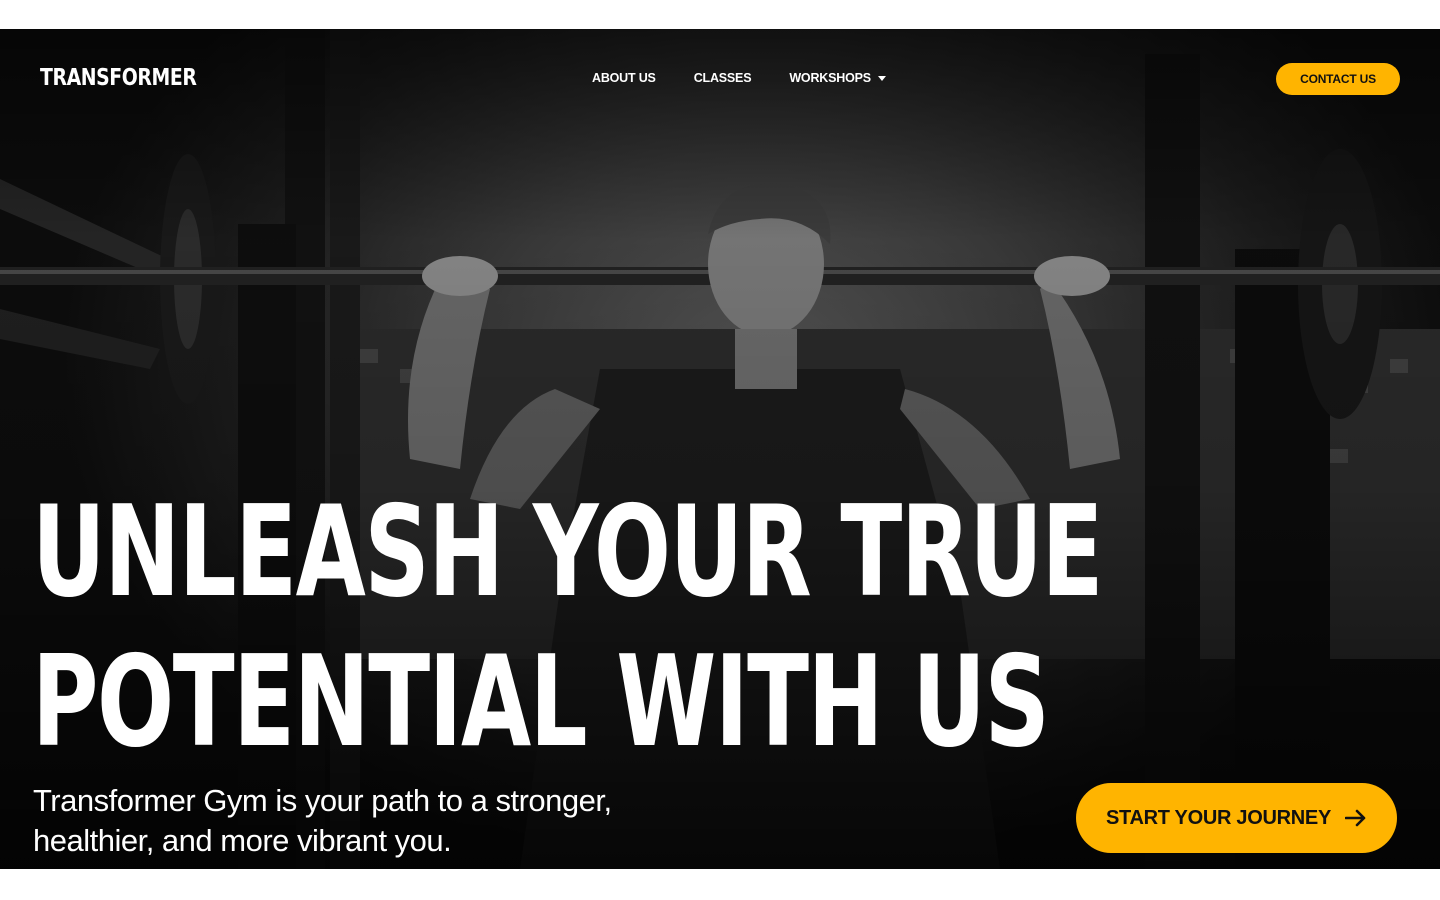 The height and width of the screenshot is (900, 1440). I want to click on main-nav: ABOUT US CLASSES WORKSHOPS, so click(739, 78).